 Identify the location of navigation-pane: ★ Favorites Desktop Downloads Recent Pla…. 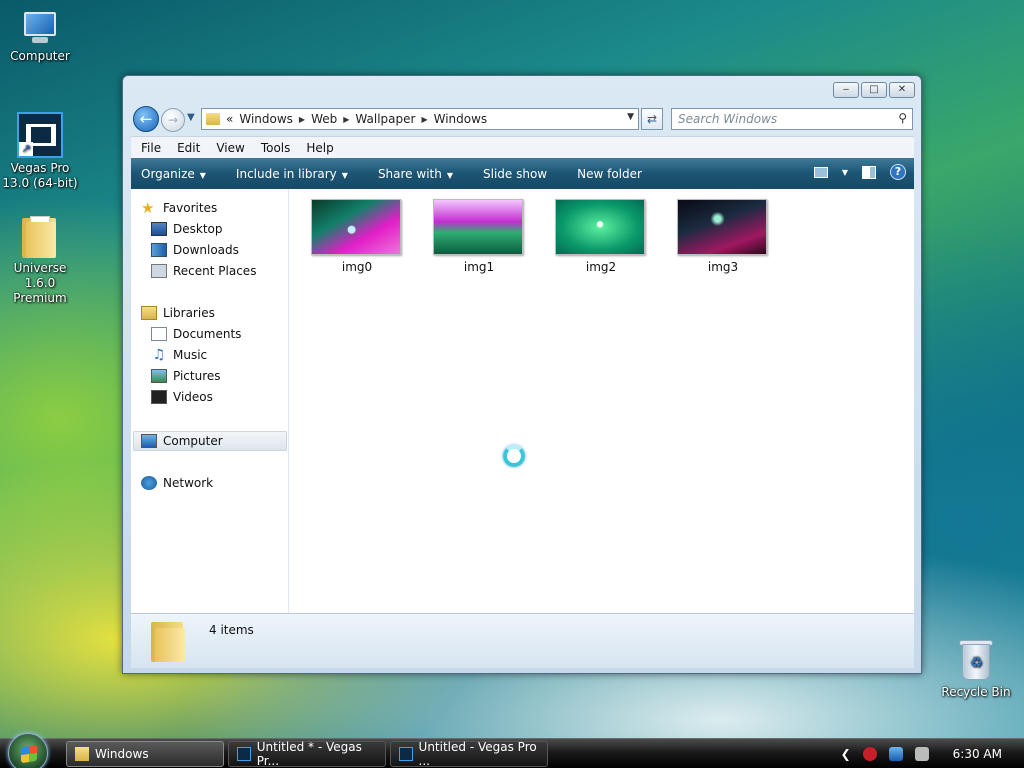
(210, 401).